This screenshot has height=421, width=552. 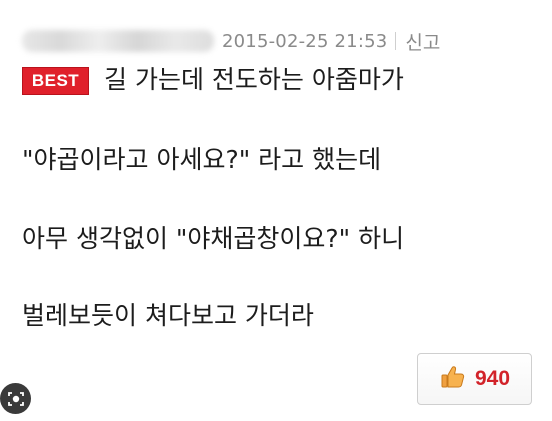 I want to click on comment-text-line-3: 아무 생각없이 "야채곱창이요?" 하니, so click(x=213, y=238).